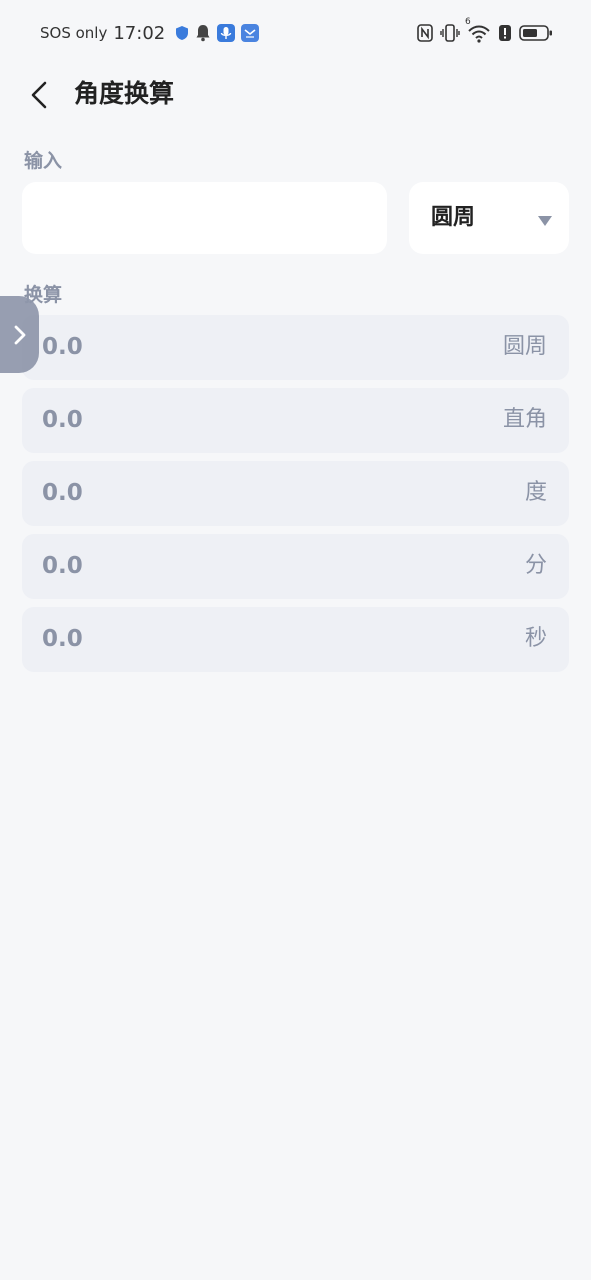 The width and height of the screenshot is (591, 1280). Describe the element at coordinates (450, 33) in the screenshot. I see `vibrate-icon` at that location.